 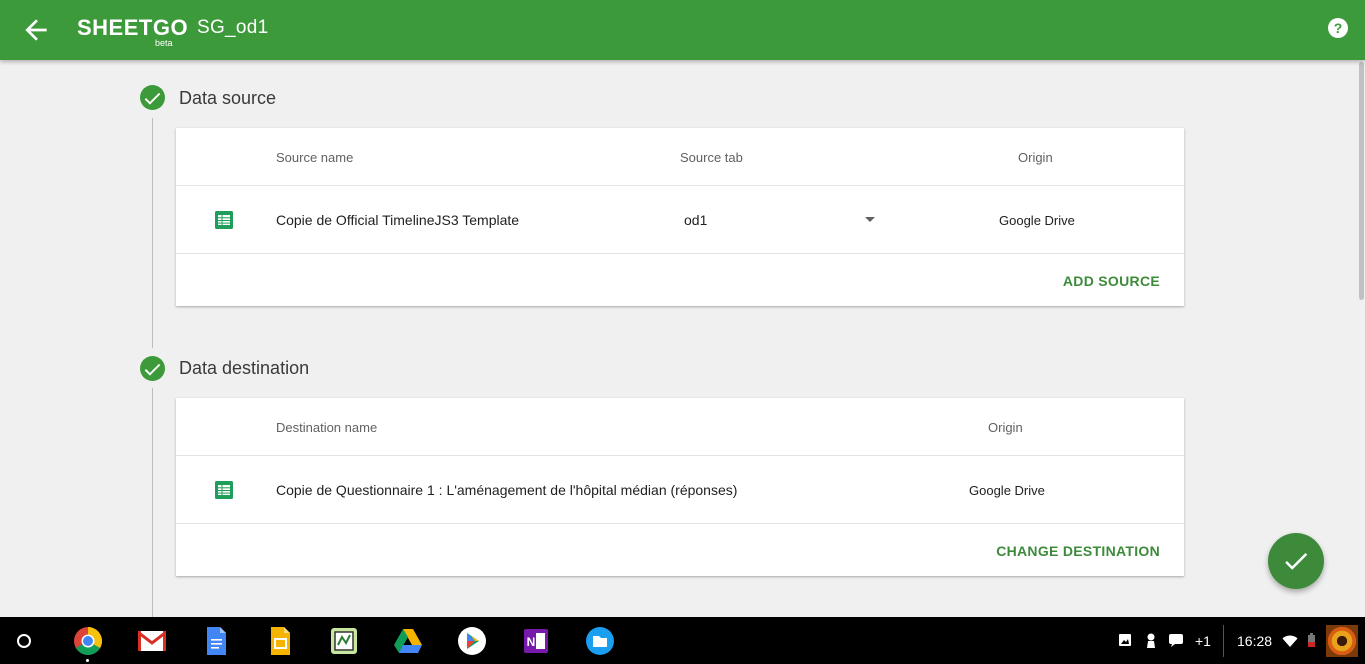 I want to click on files-icon, so click(x=600, y=641).